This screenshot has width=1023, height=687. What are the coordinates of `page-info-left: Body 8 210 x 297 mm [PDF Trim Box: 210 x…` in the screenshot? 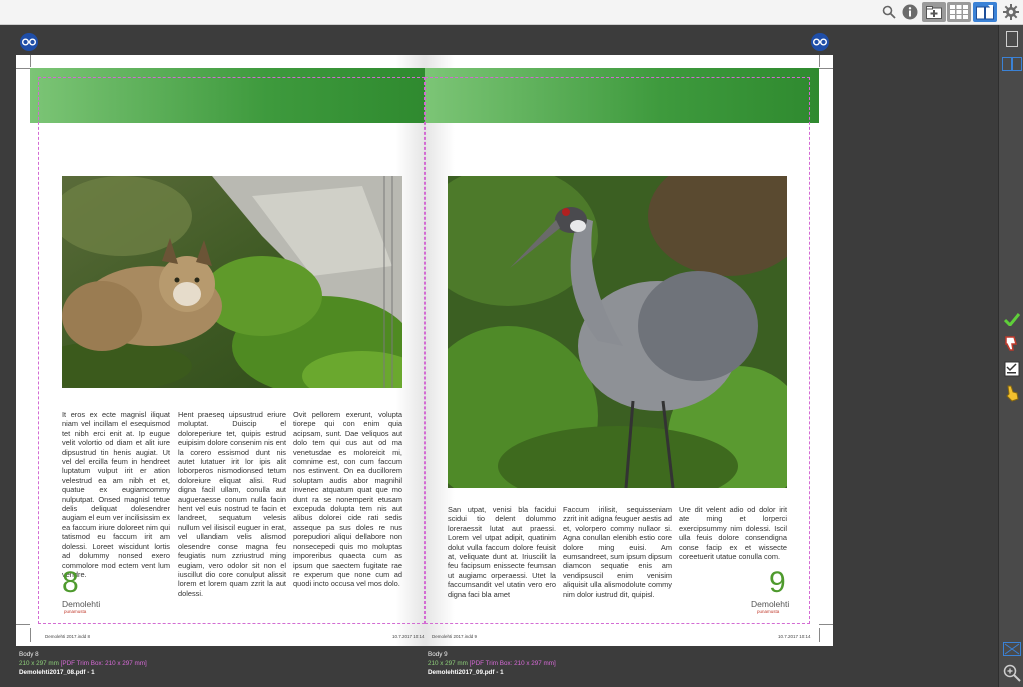 It's located at (83, 663).